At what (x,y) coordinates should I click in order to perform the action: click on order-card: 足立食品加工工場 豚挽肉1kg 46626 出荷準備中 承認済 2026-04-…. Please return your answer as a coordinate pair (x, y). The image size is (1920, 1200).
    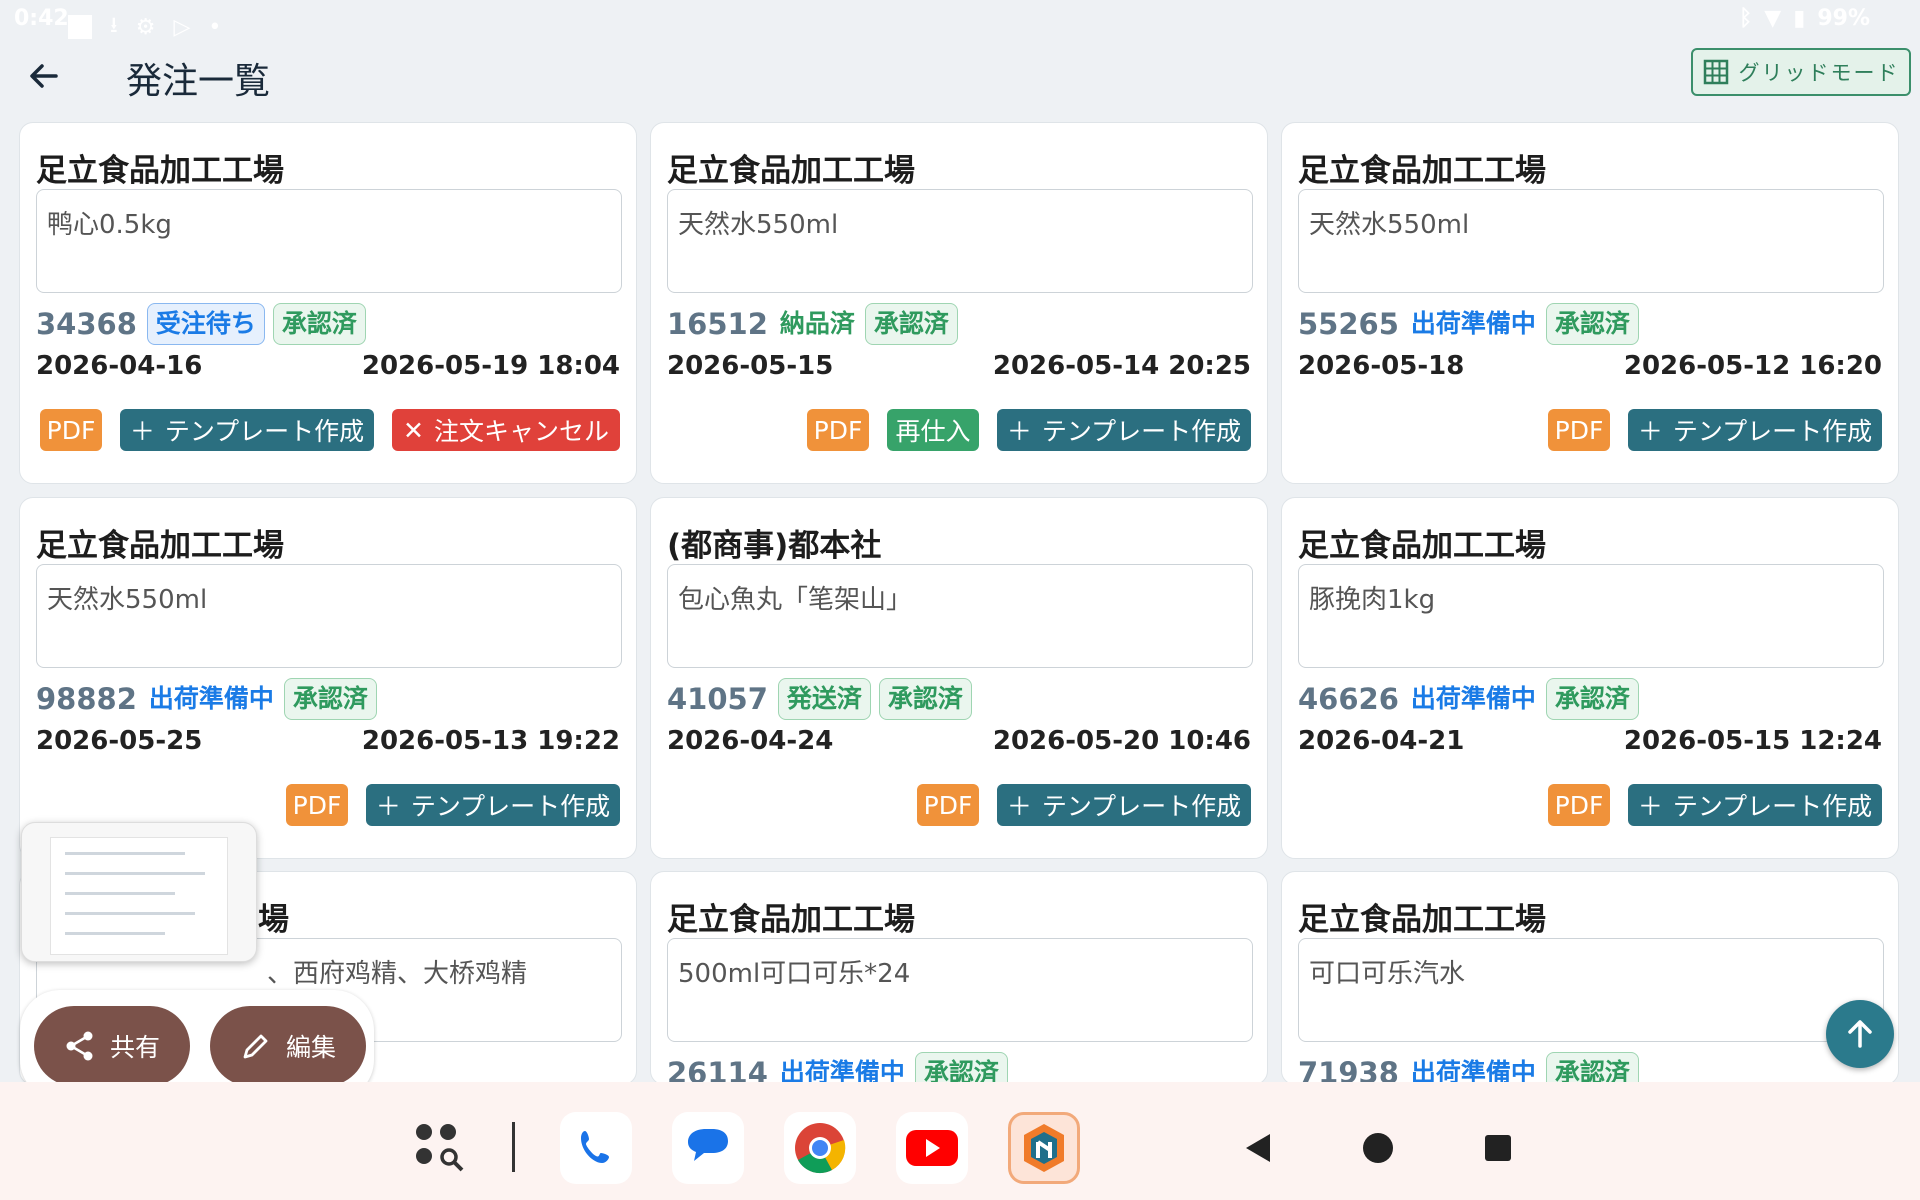
    Looking at the image, I should click on (1590, 678).